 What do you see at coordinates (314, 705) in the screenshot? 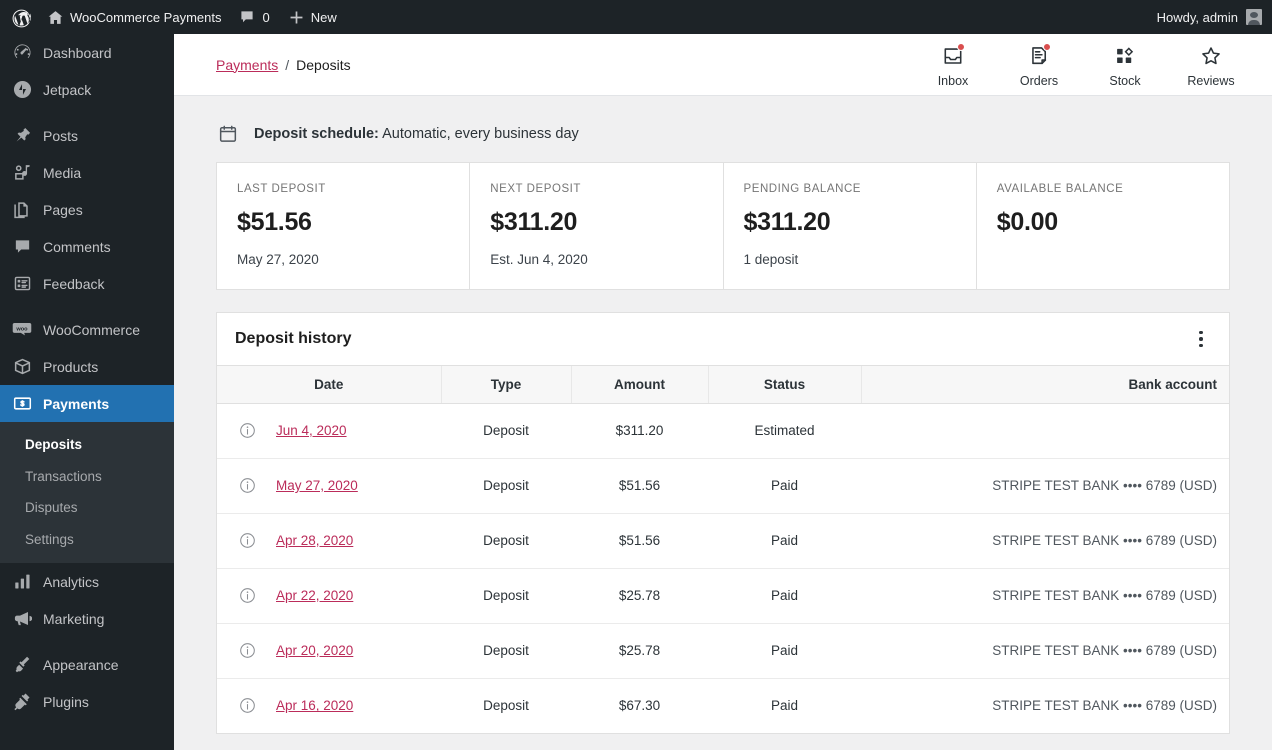
I see `deposit-date-link: Apr 16, 2020` at bounding box center [314, 705].